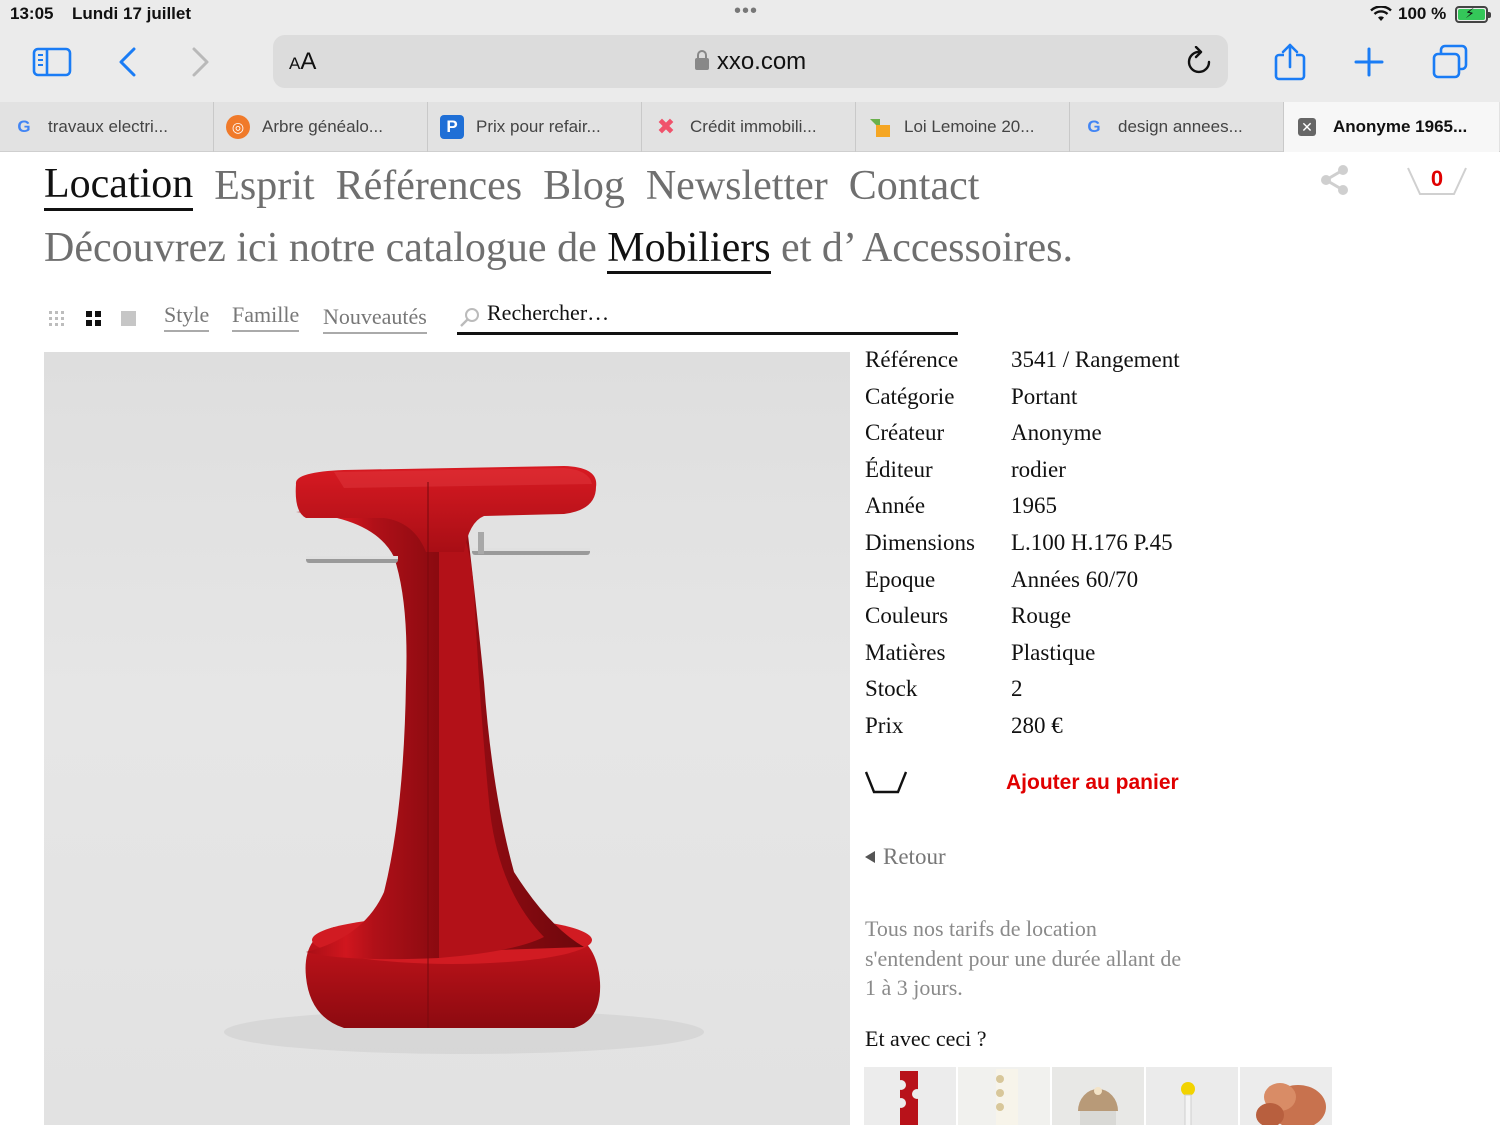 This screenshot has width=1500, height=1125. I want to click on geneanet-favicon-icon: ◎, so click(238, 127).